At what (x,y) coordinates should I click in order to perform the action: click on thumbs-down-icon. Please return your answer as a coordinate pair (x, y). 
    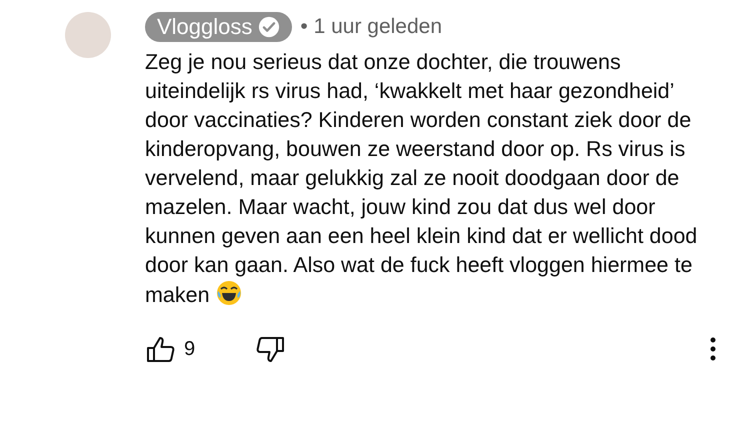
    Looking at the image, I should click on (271, 349).